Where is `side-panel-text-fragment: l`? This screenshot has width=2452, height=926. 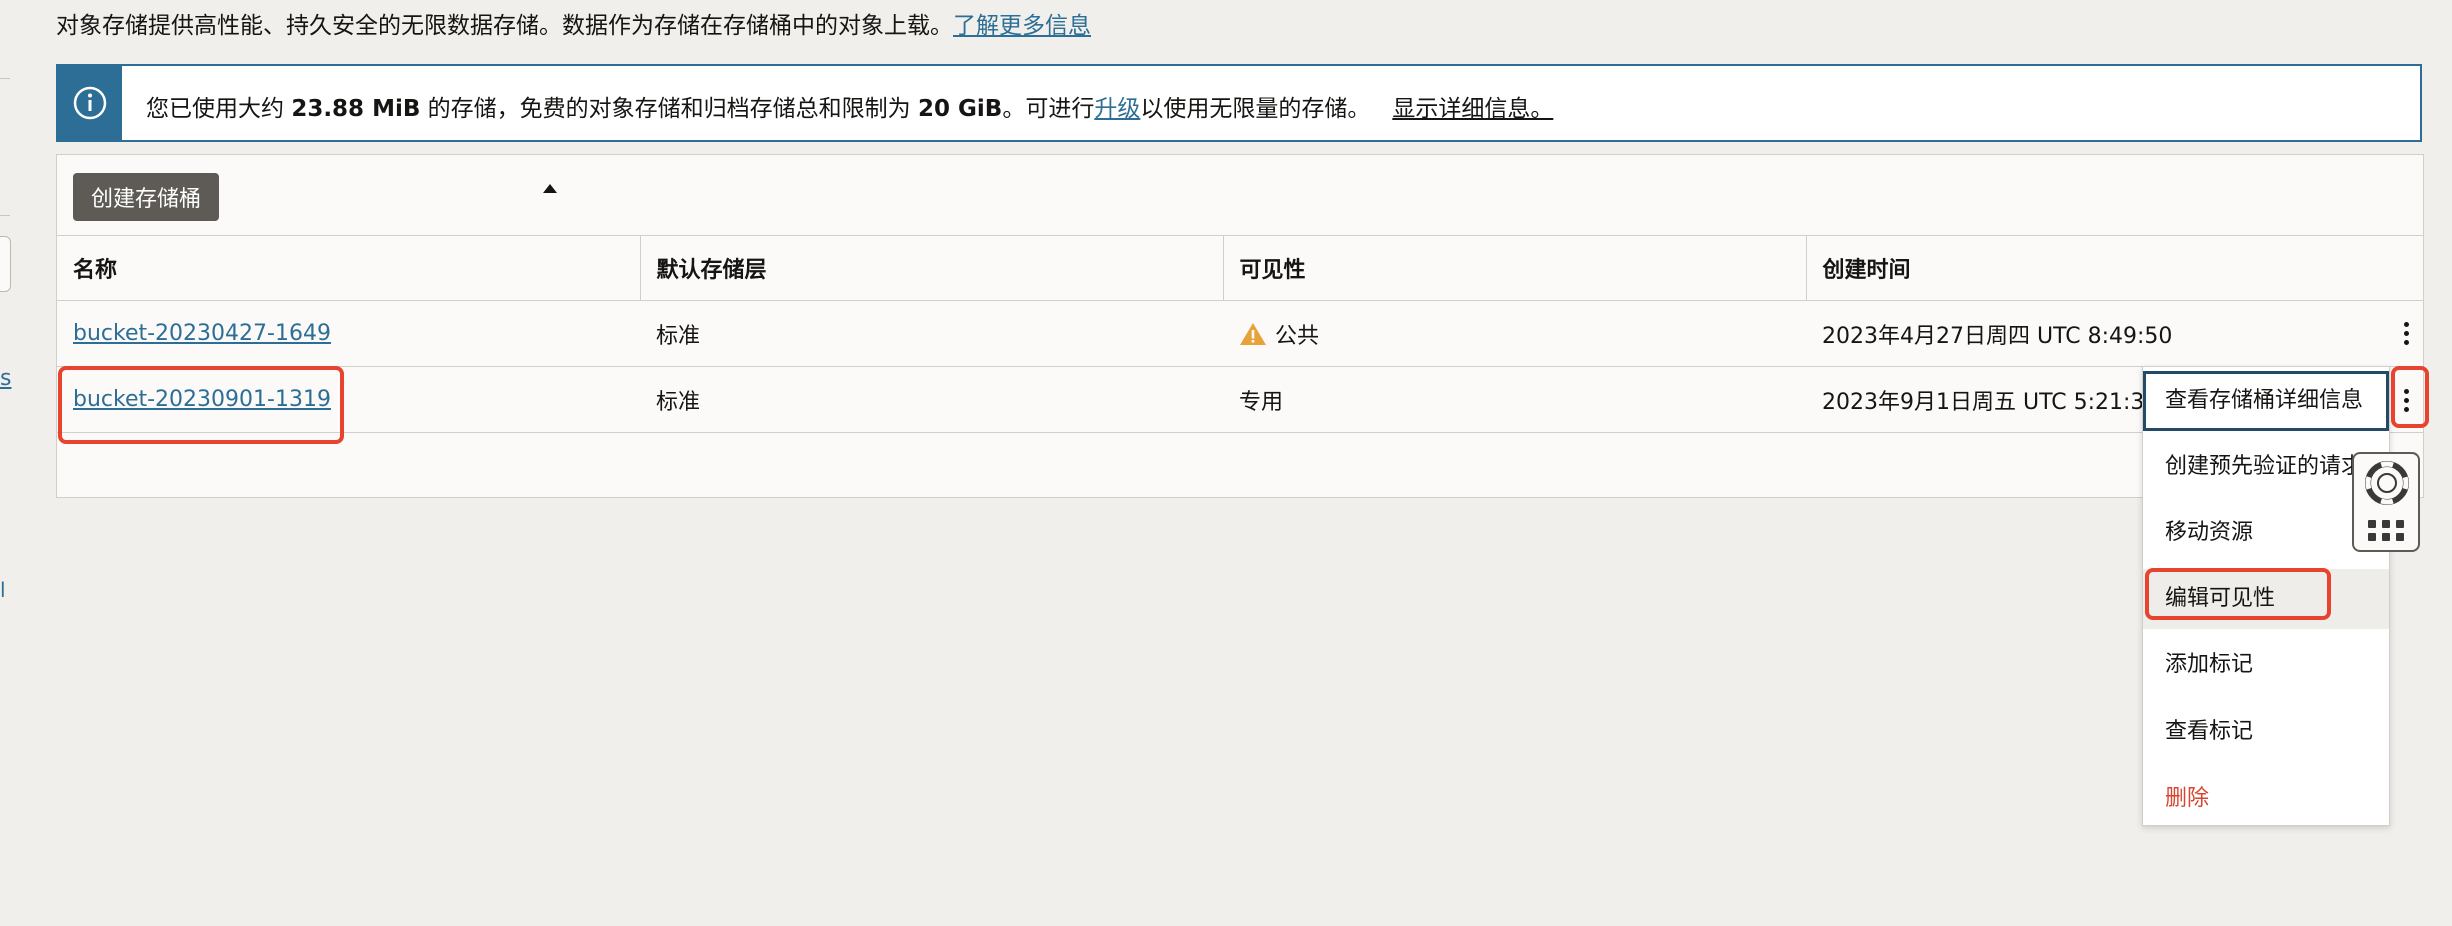
side-panel-text-fragment: l is located at coordinates (3, 590).